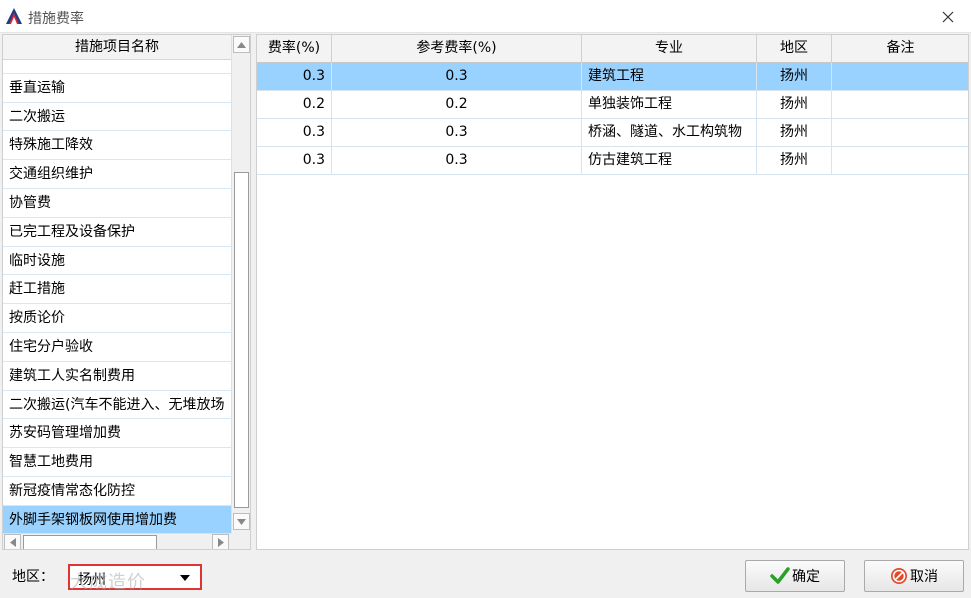  Describe the element at coordinates (117, 434) in the screenshot. I see `measure-list-item: 苏安码管理增加费` at that location.